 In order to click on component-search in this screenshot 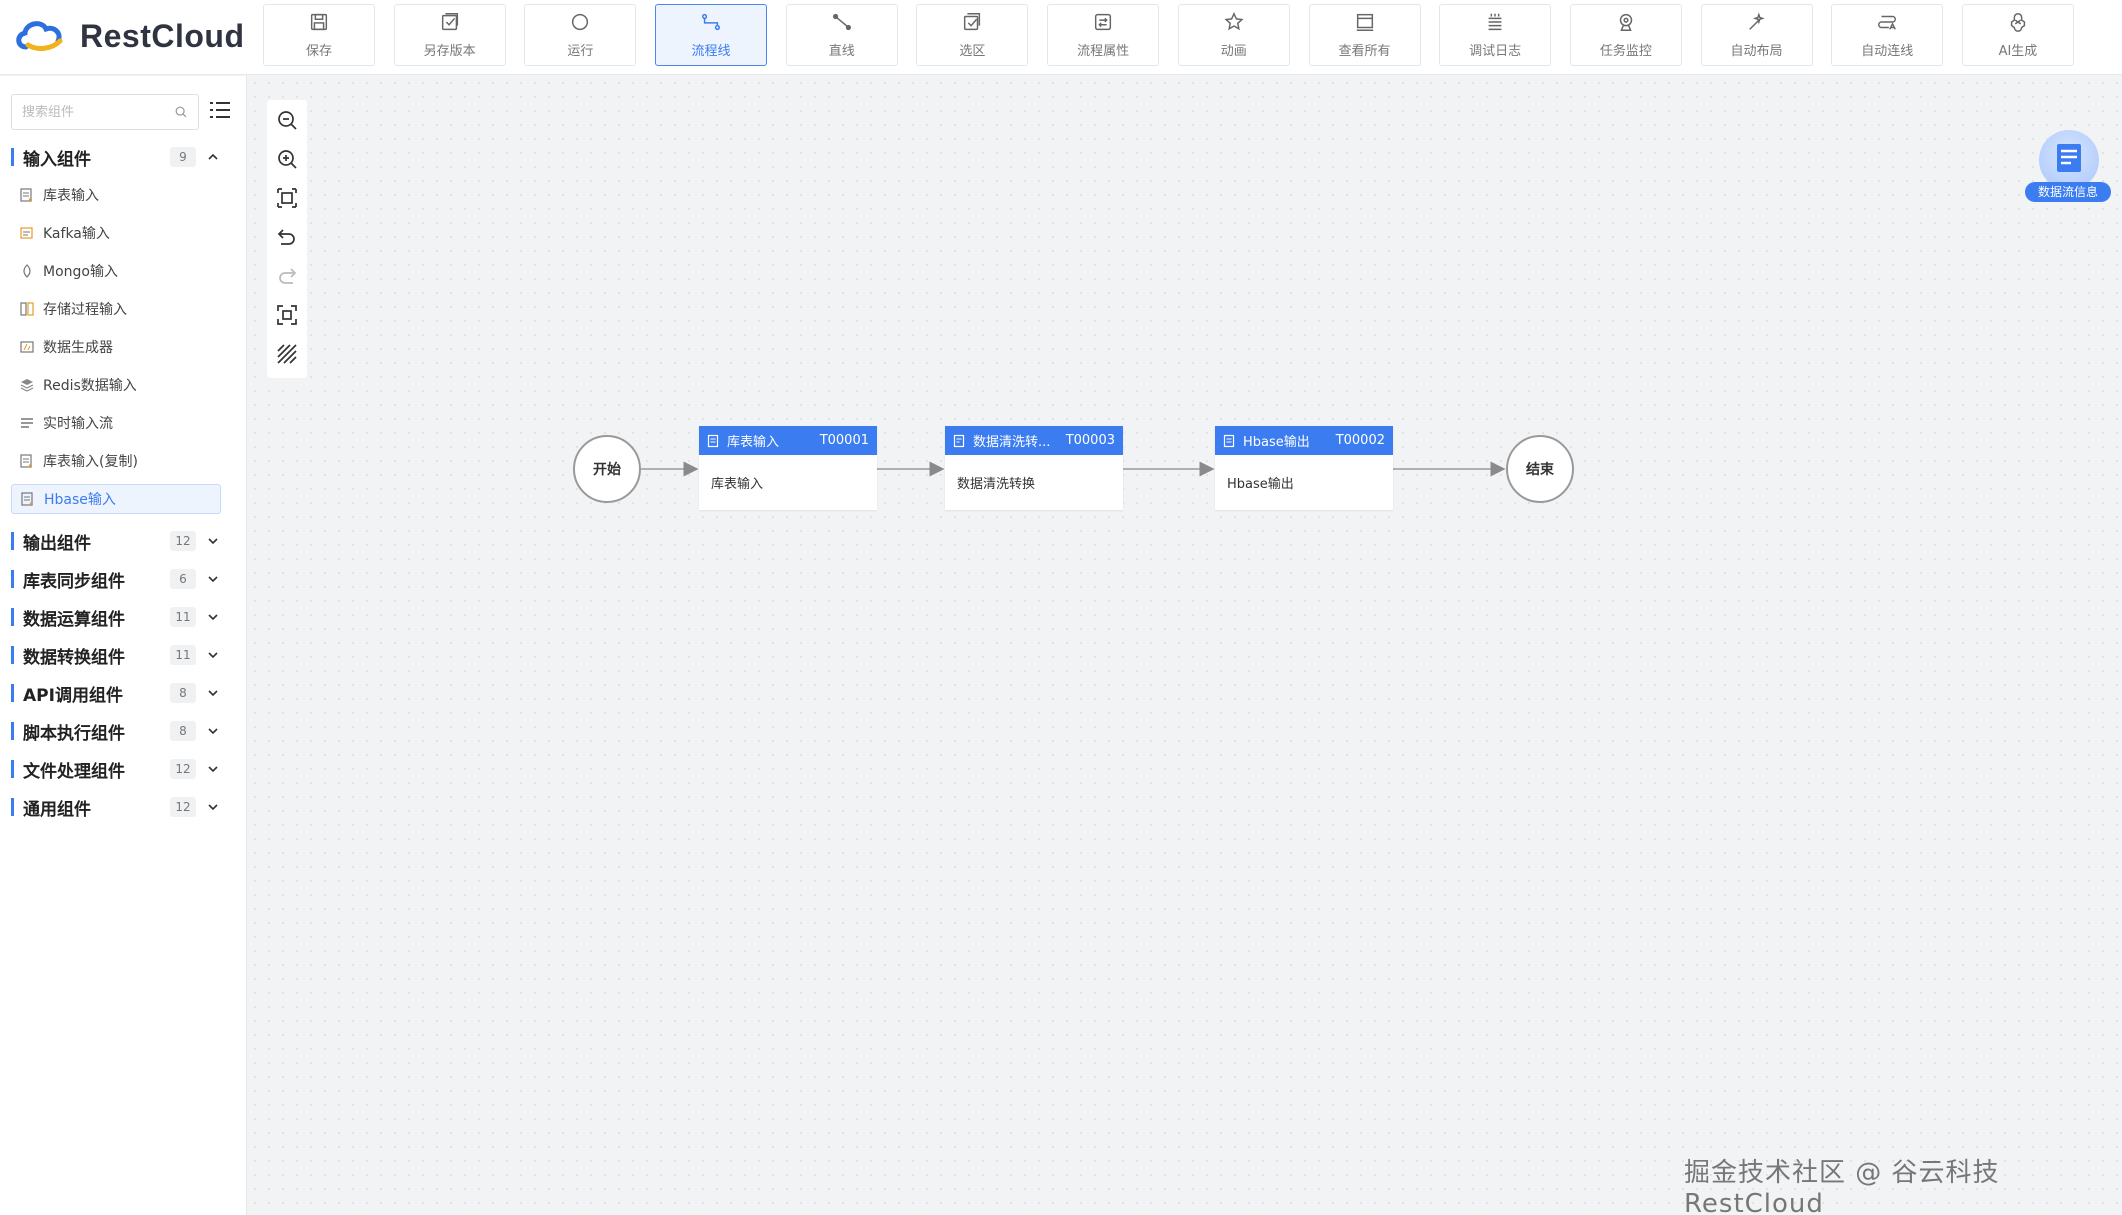, I will do `click(105, 112)`.